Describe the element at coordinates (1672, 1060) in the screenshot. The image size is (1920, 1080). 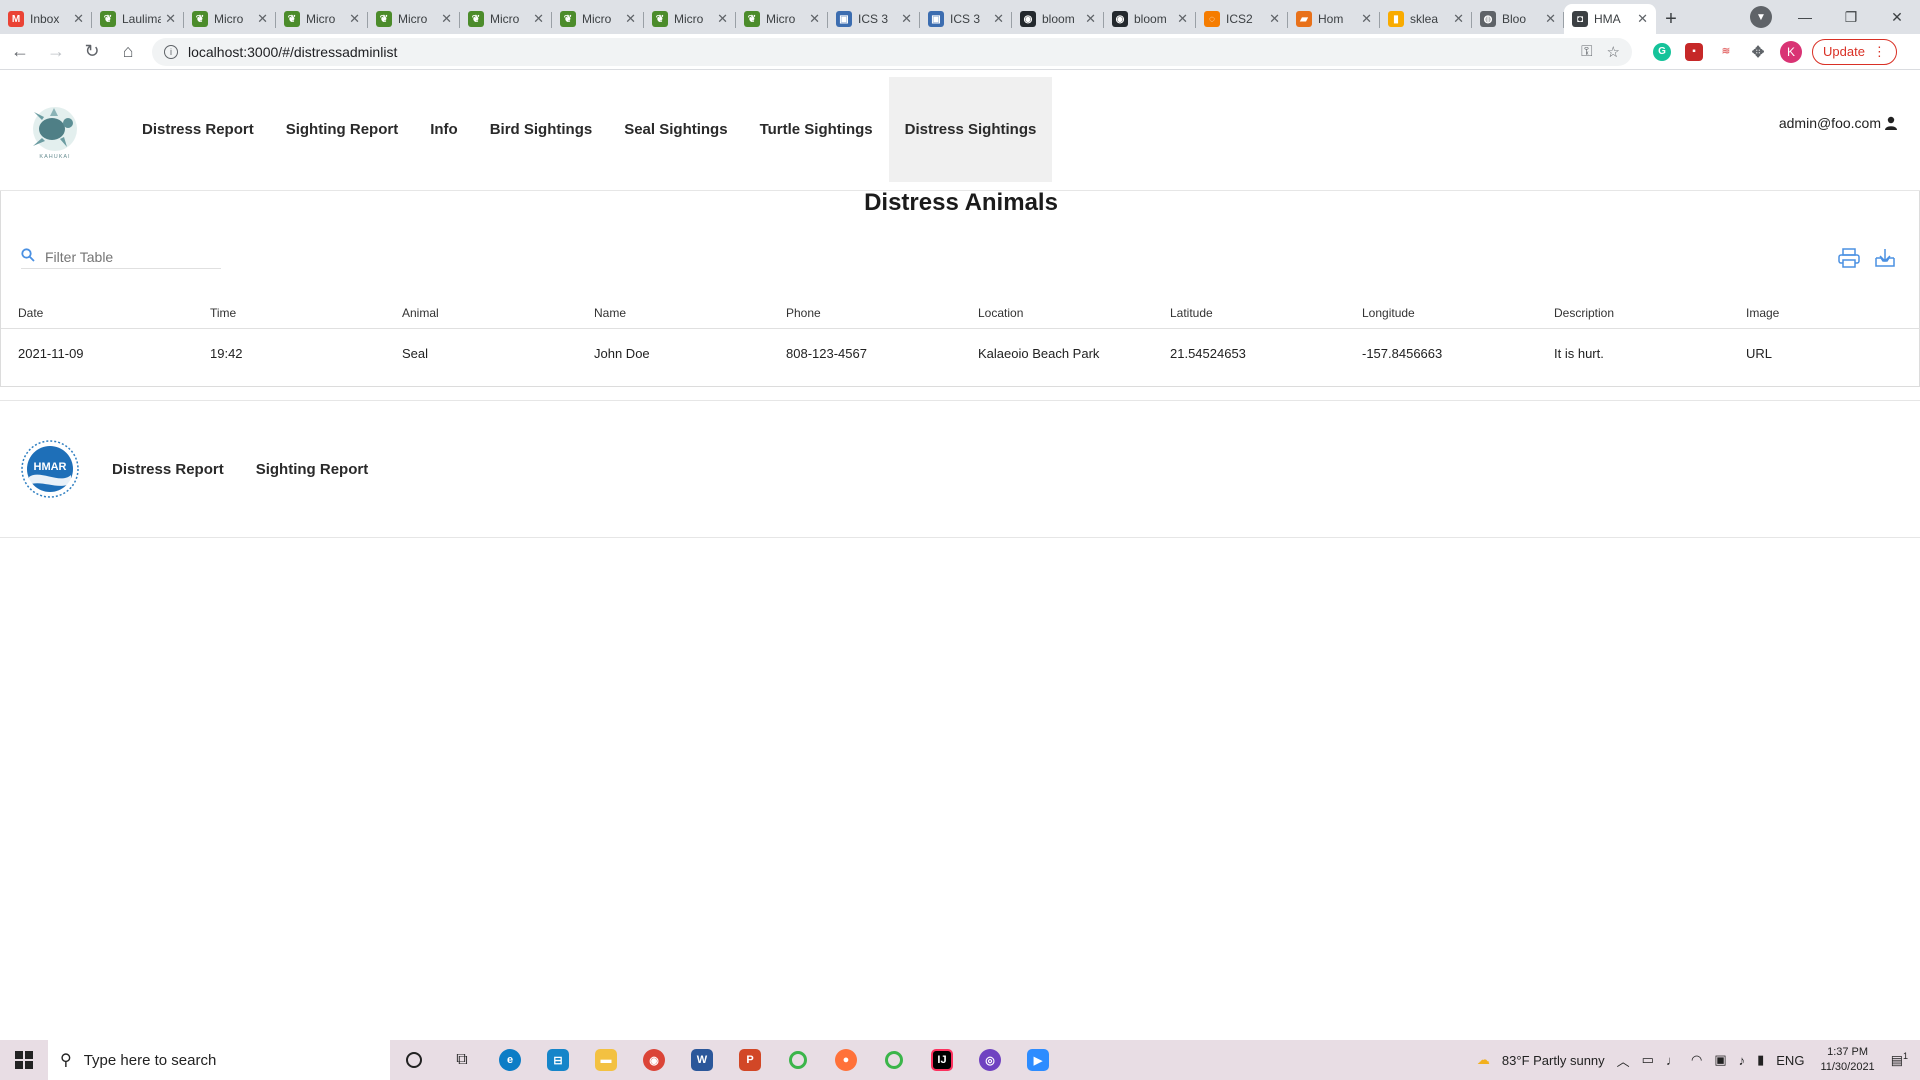
I see `microphone-icon: ♩` at that location.